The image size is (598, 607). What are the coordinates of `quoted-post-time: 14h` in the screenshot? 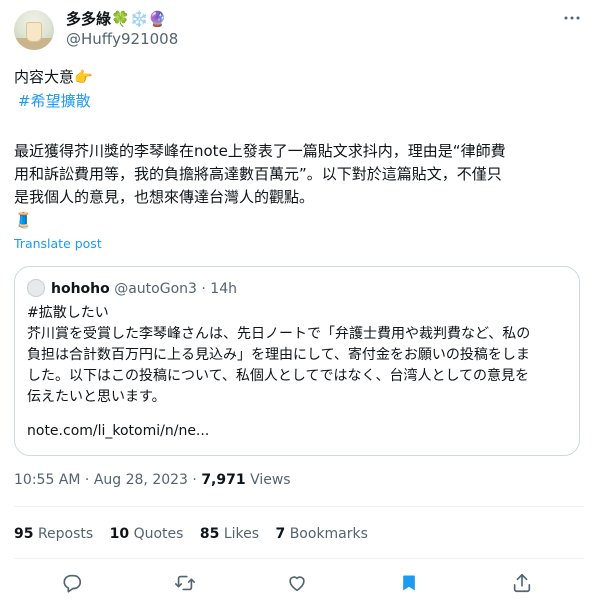 It's located at (223, 289).